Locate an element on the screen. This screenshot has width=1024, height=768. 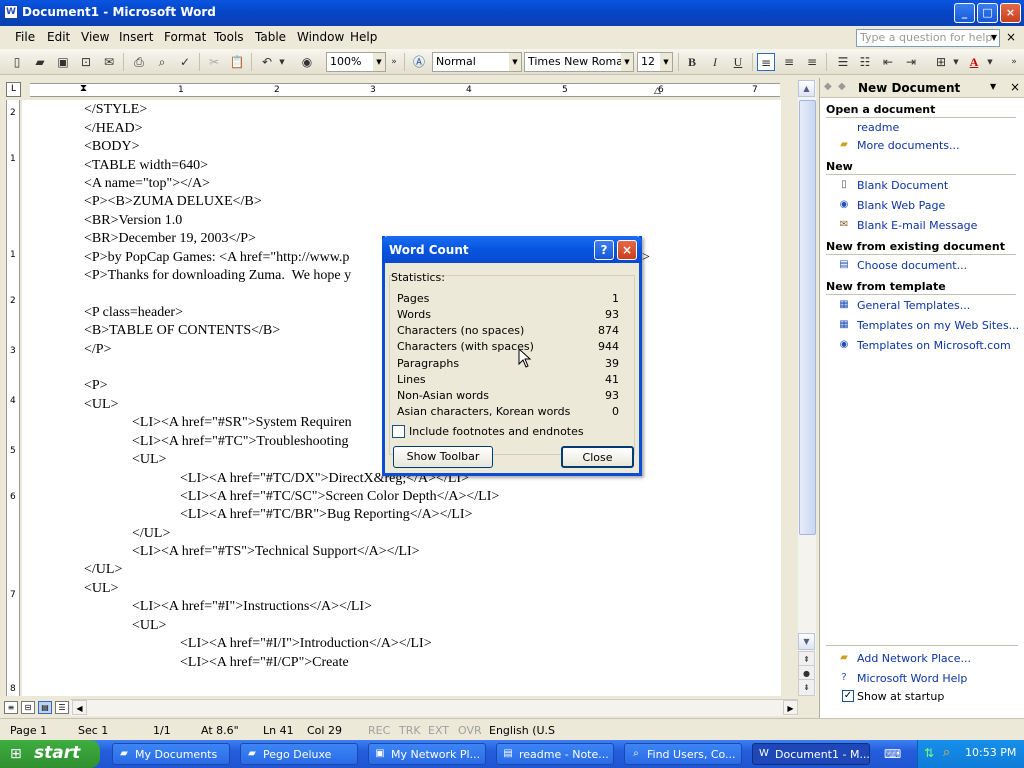
align-right-icon: ≡ is located at coordinates (812, 62).